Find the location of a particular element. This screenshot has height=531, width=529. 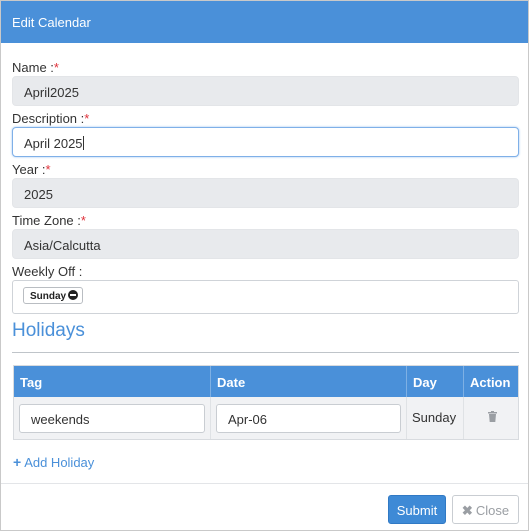

name-field: April2025 is located at coordinates (265, 91).